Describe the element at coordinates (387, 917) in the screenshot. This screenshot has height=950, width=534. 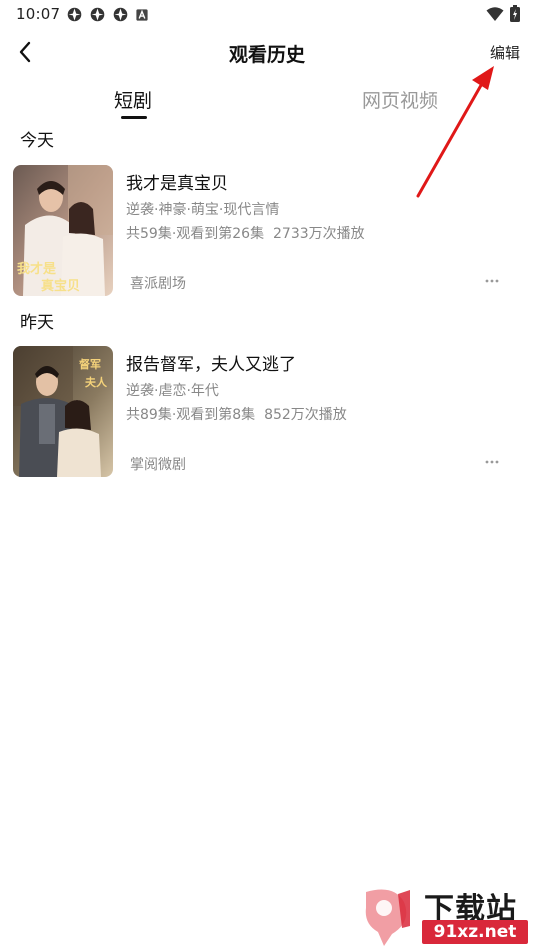
I see `watermark-logo-icon` at that location.